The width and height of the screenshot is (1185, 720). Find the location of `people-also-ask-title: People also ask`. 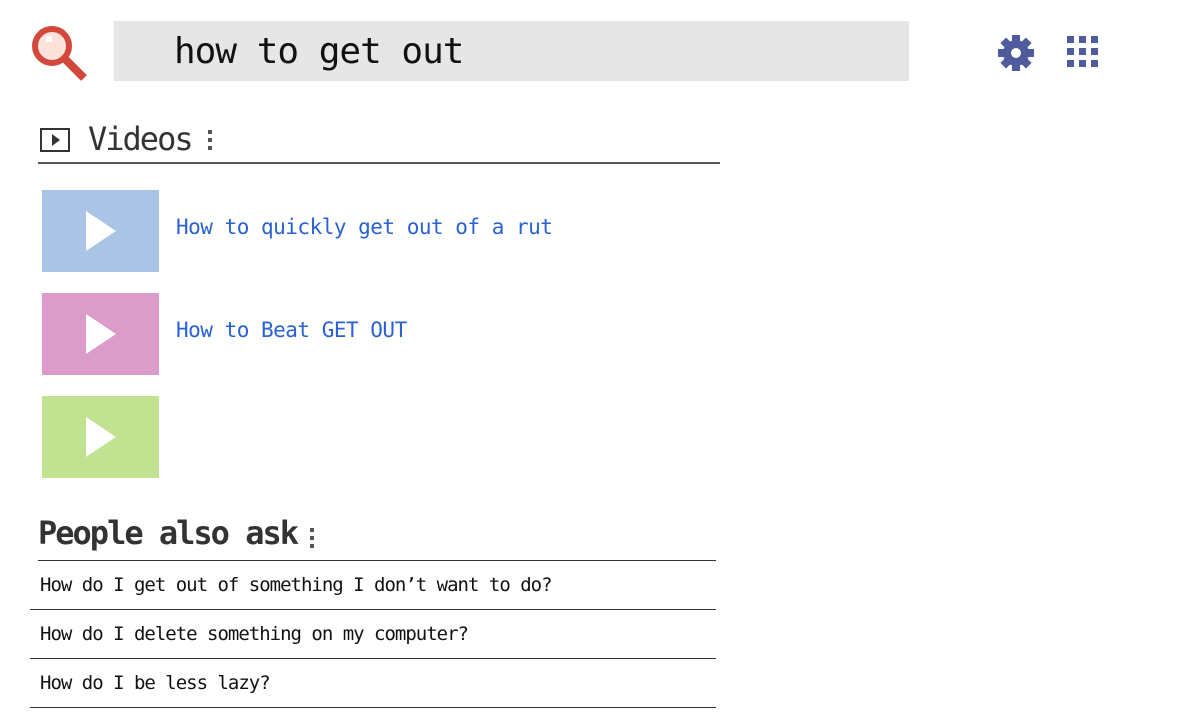

people-also-ask-title: People also ask is located at coordinates (168, 533).